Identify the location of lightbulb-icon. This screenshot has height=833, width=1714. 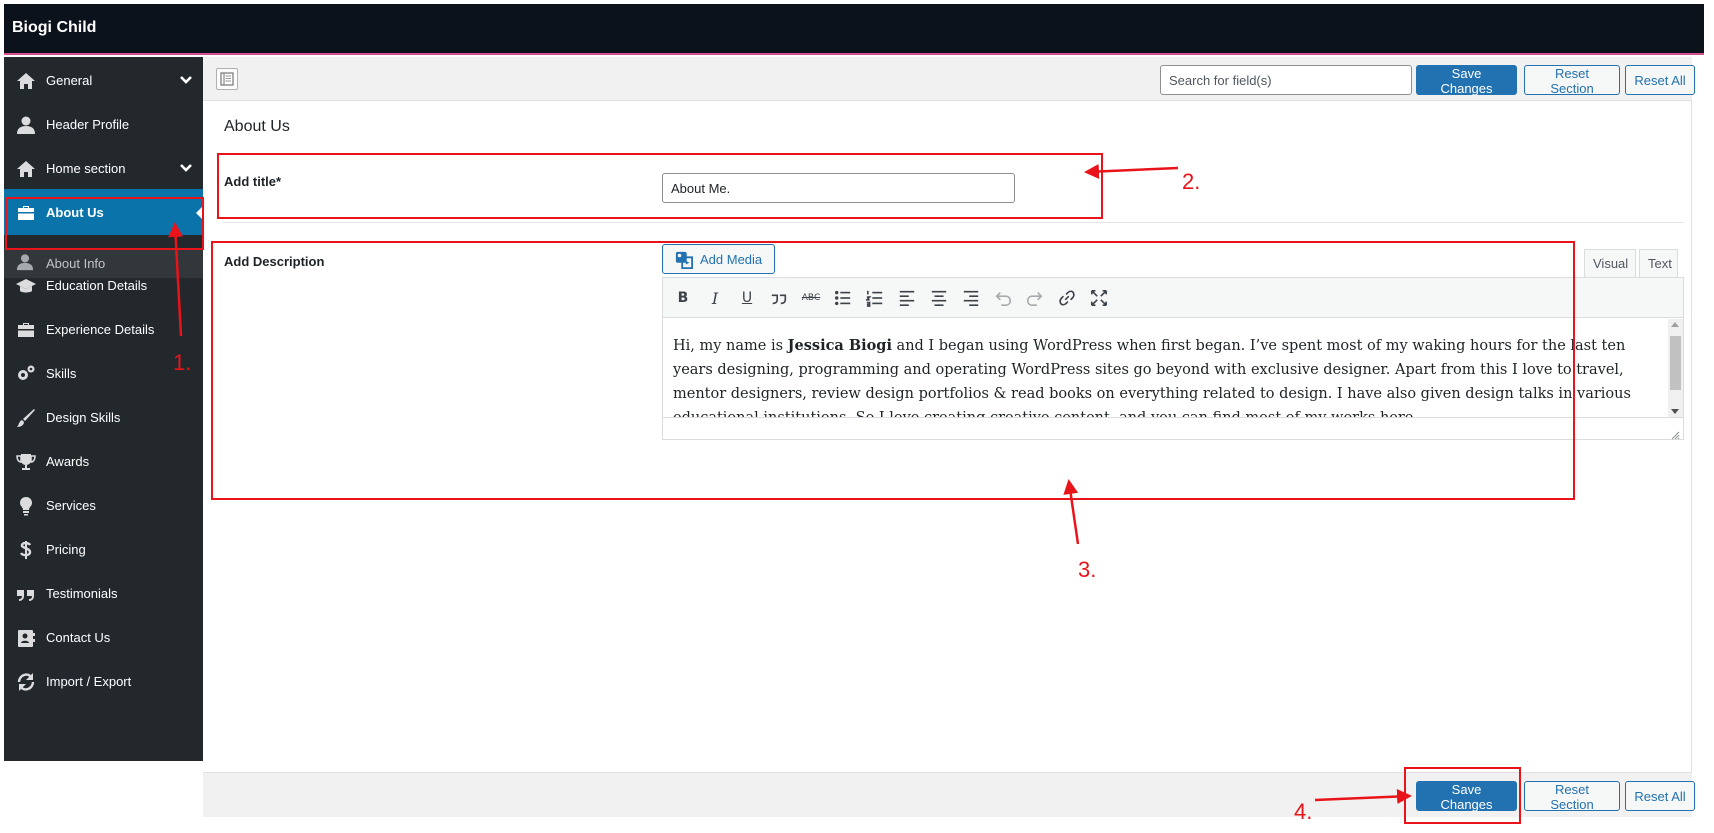
(26, 506).